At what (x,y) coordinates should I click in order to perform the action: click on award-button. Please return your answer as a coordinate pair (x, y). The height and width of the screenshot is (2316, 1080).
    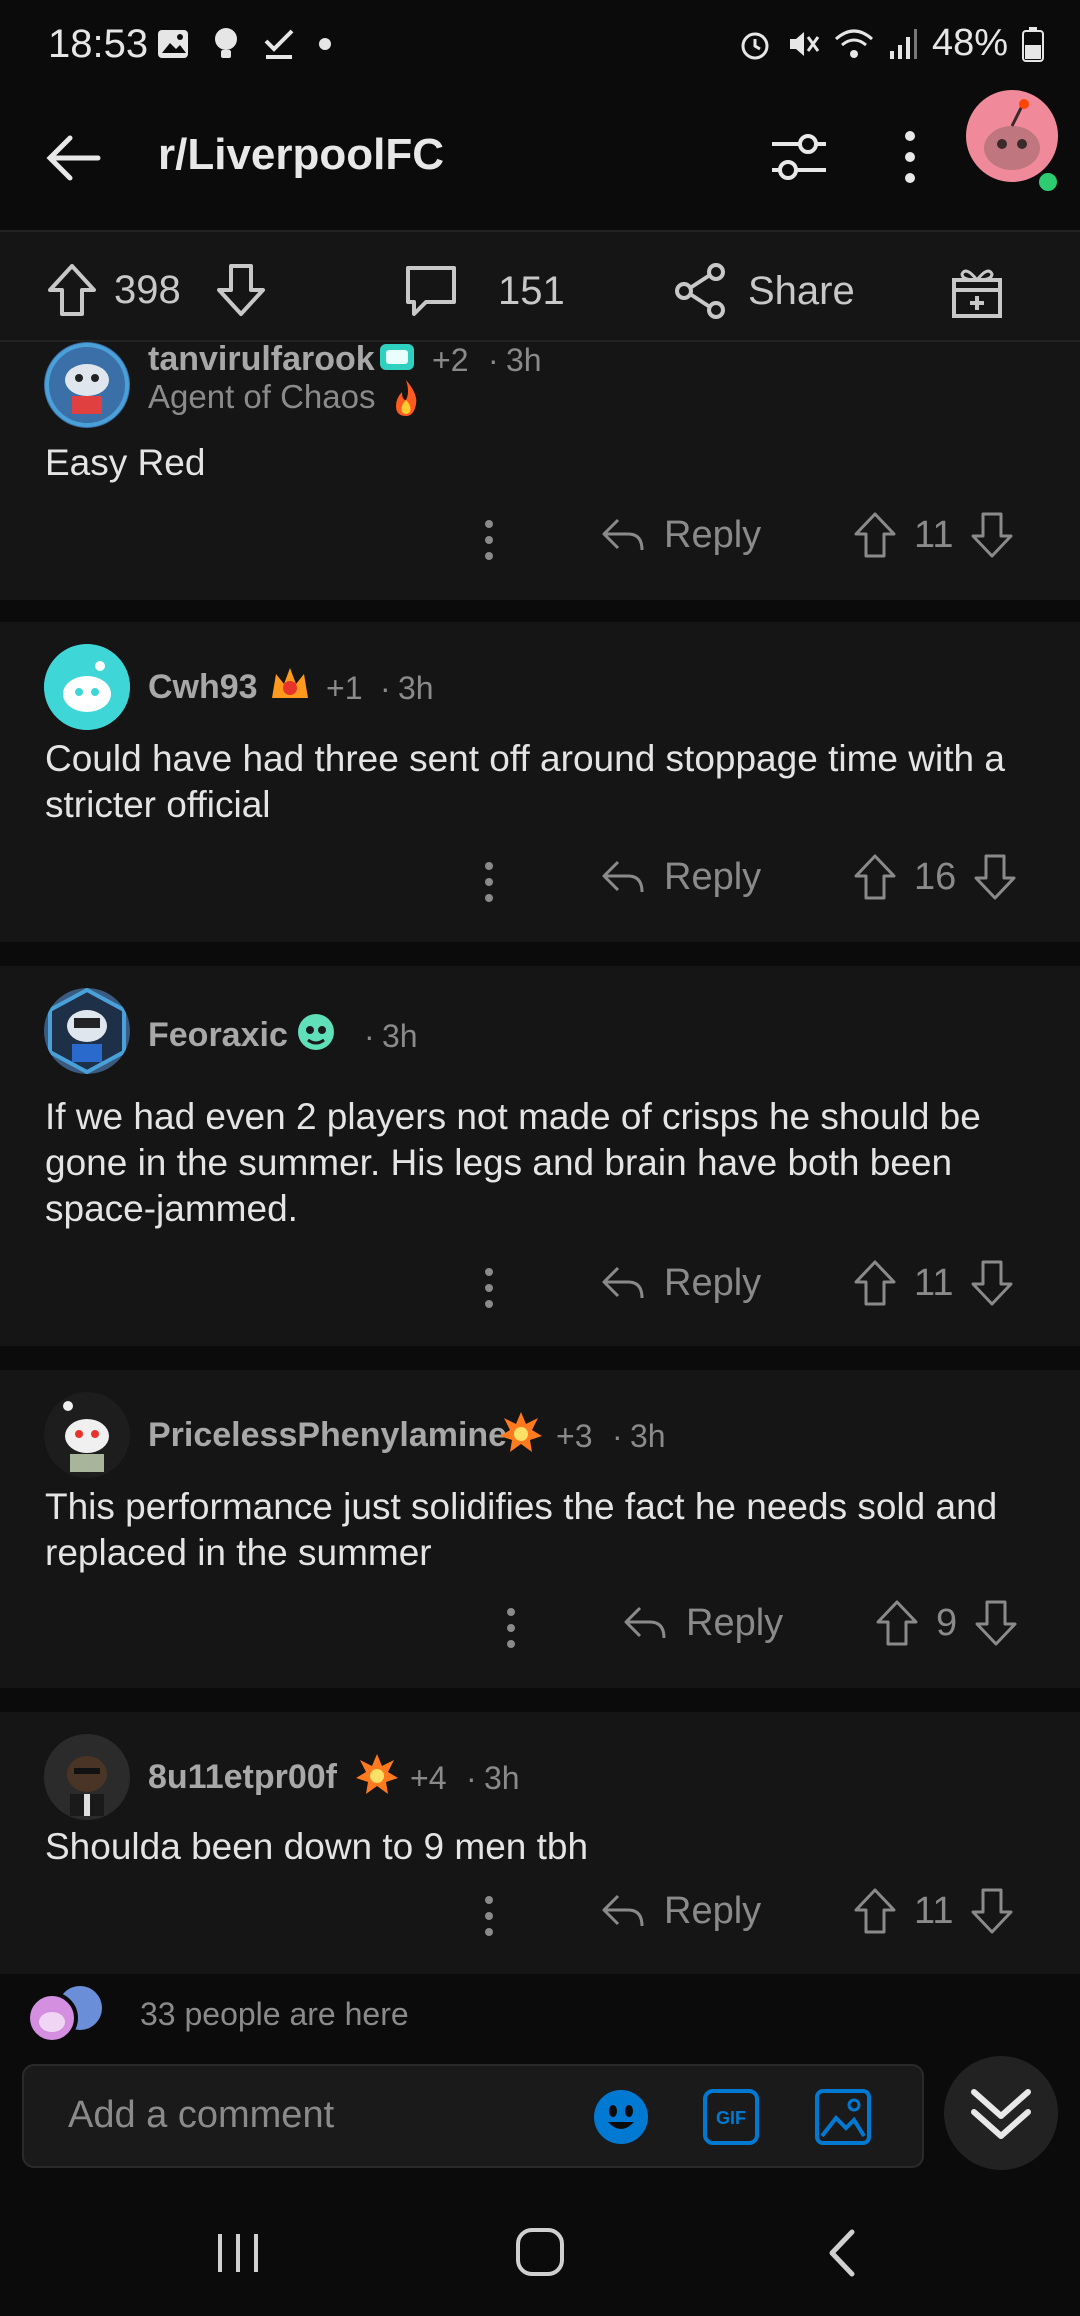
    Looking at the image, I should click on (977, 291).